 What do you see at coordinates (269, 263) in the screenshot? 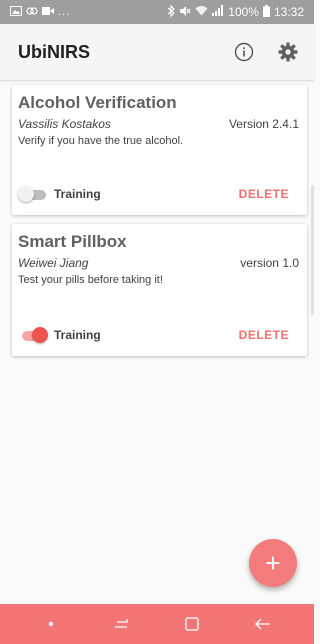
I see `card-version: version 1.0` at bounding box center [269, 263].